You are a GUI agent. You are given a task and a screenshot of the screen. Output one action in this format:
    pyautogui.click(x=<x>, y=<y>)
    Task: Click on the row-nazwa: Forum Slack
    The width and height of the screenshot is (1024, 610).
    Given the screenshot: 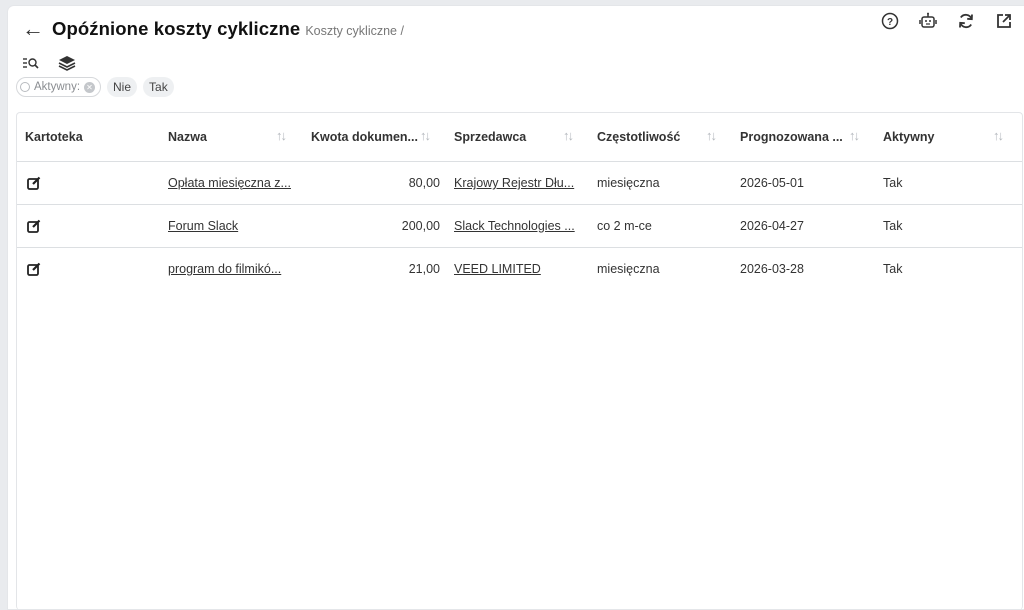 What is the action you would take?
    pyautogui.click(x=203, y=226)
    